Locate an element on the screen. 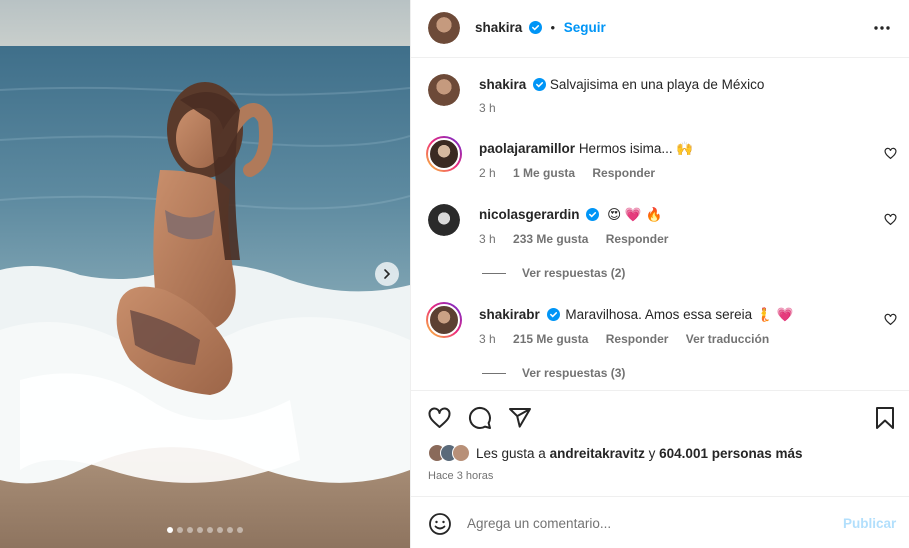 The height and width of the screenshot is (548, 909). caption-username: shakira is located at coordinates (502, 84).